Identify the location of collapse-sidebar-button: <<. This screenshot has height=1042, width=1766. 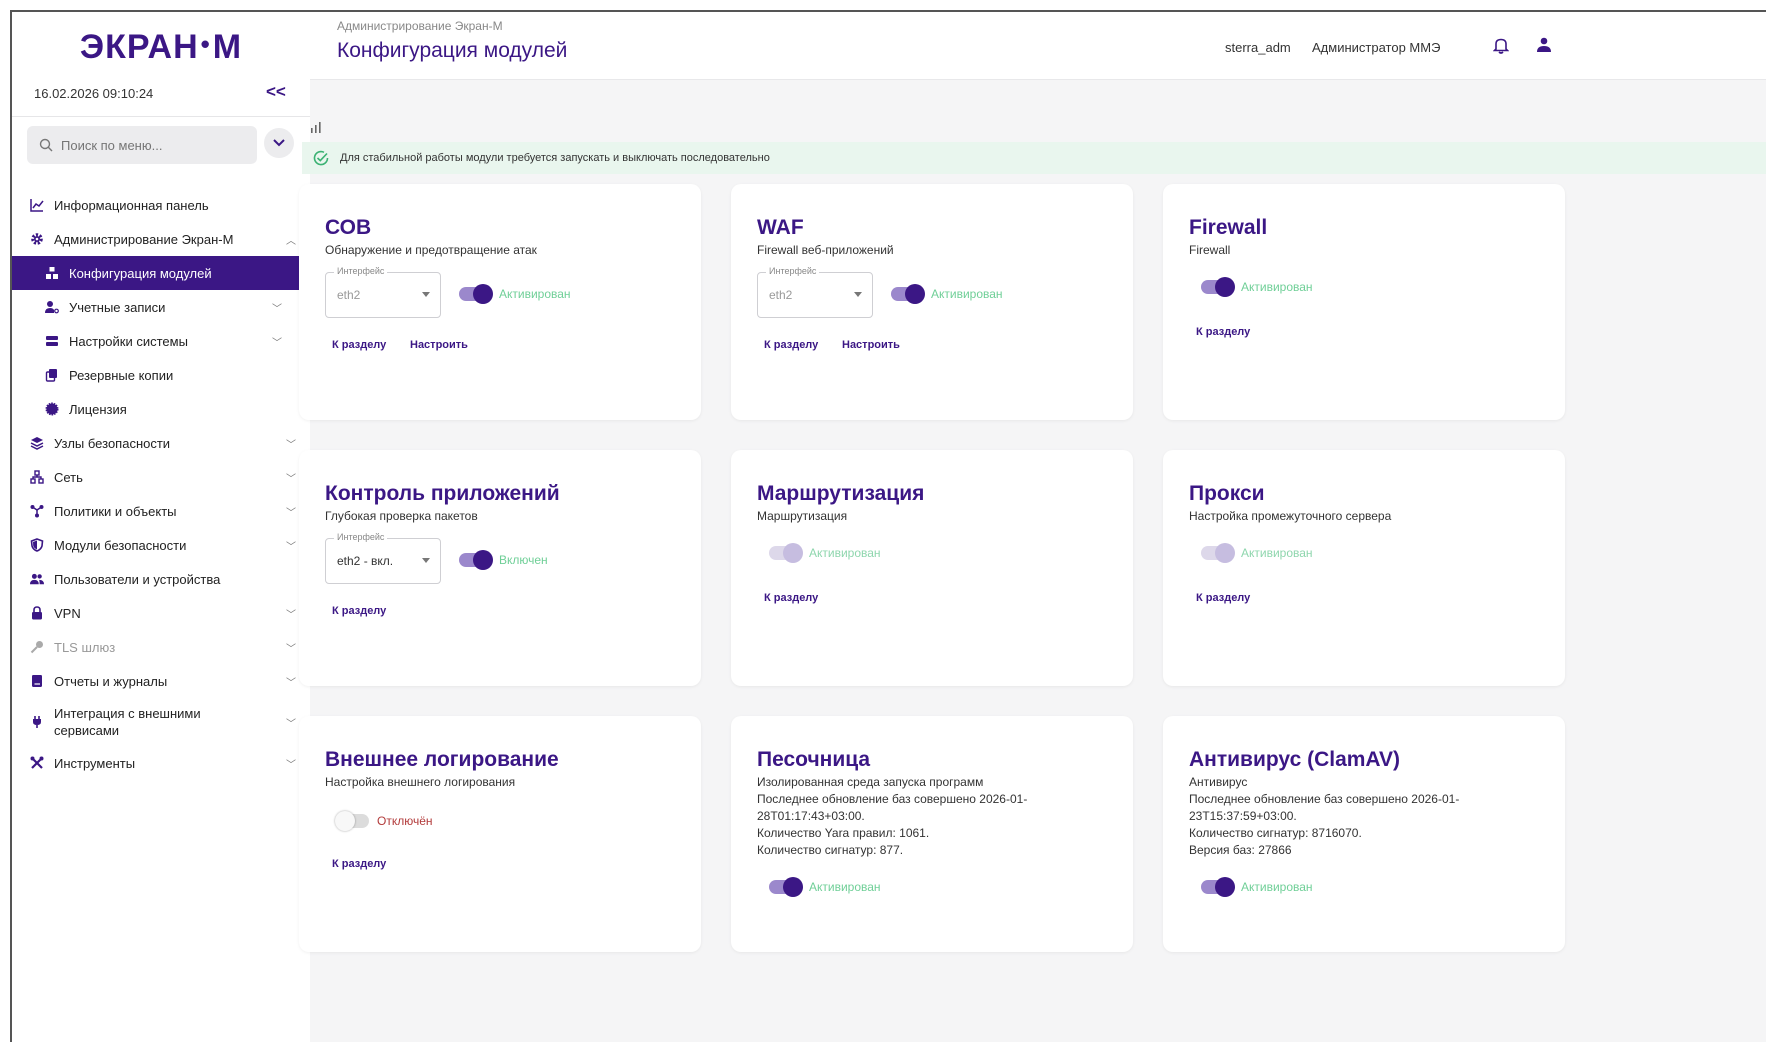
(276, 92).